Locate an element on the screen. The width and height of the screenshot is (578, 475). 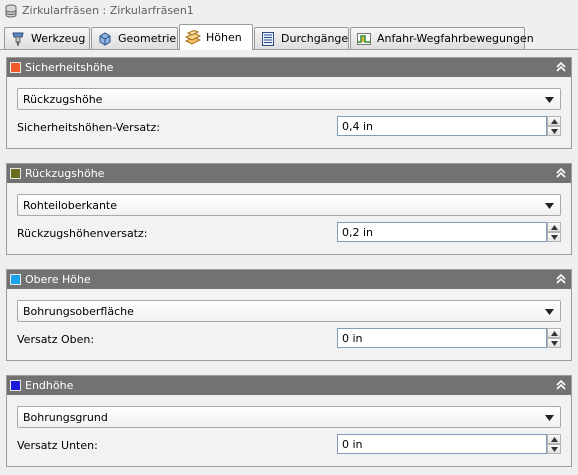
field-label: Versatz Unten: is located at coordinates (57, 445).